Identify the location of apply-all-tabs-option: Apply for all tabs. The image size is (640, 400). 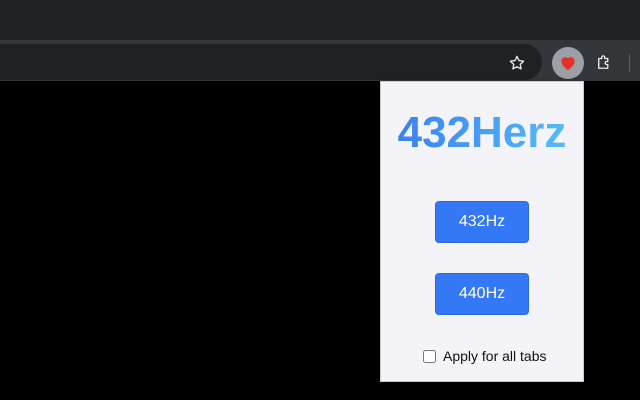
(485, 356).